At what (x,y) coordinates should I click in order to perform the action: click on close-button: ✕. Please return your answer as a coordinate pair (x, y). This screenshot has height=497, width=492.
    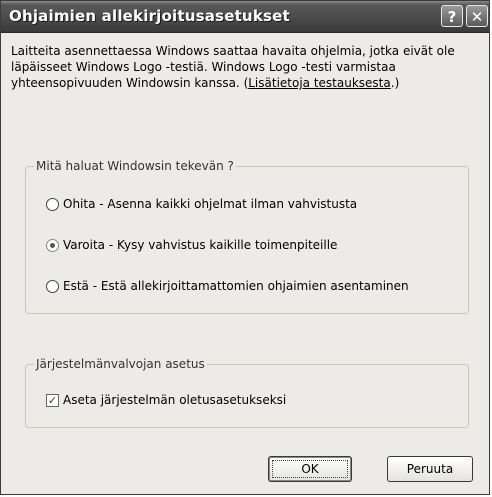
    Looking at the image, I should click on (477, 16).